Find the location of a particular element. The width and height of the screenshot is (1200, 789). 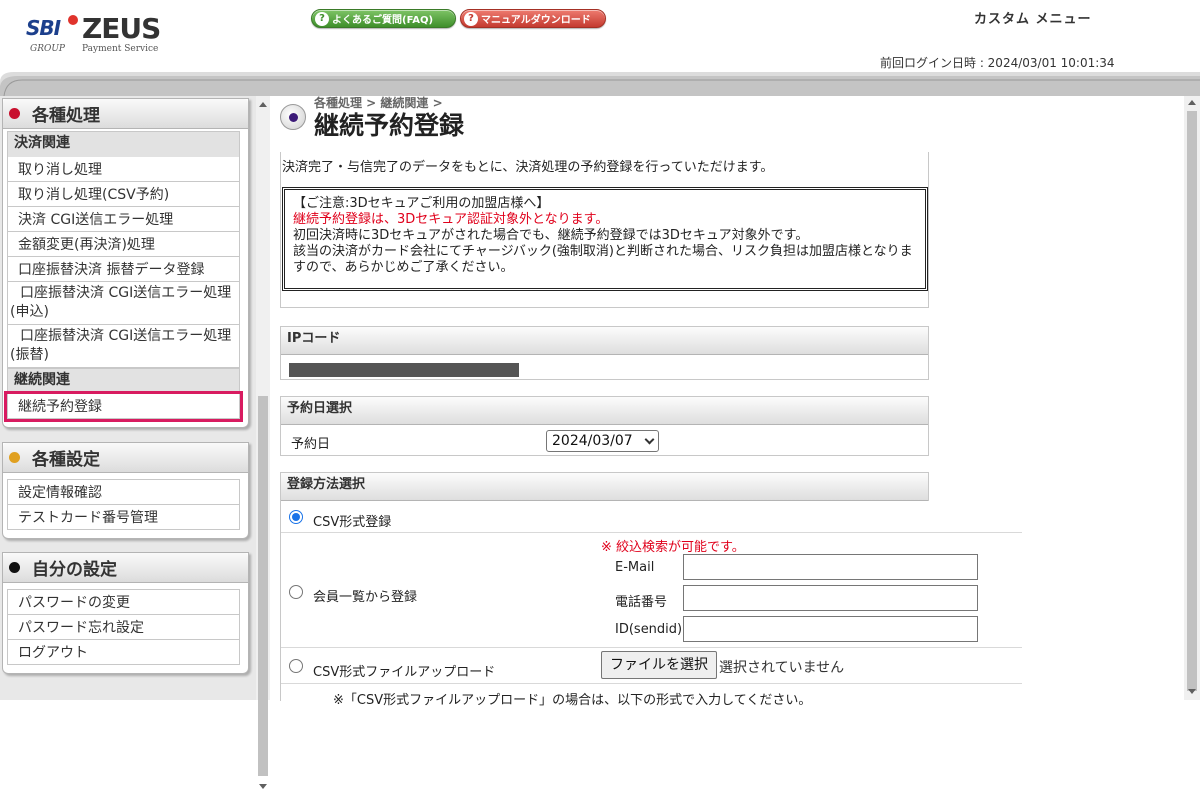

logo-sun-icon is located at coordinates (73, 20).